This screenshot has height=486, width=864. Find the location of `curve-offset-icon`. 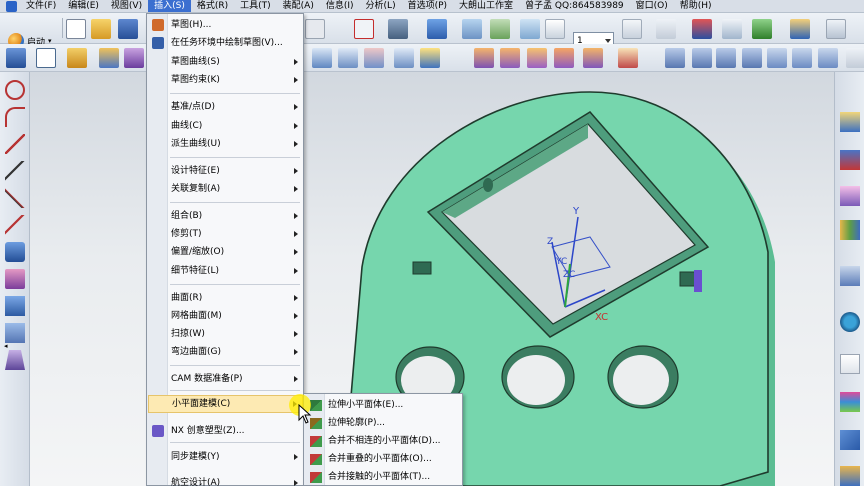

curve-offset-icon is located at coordinates (15, 198).